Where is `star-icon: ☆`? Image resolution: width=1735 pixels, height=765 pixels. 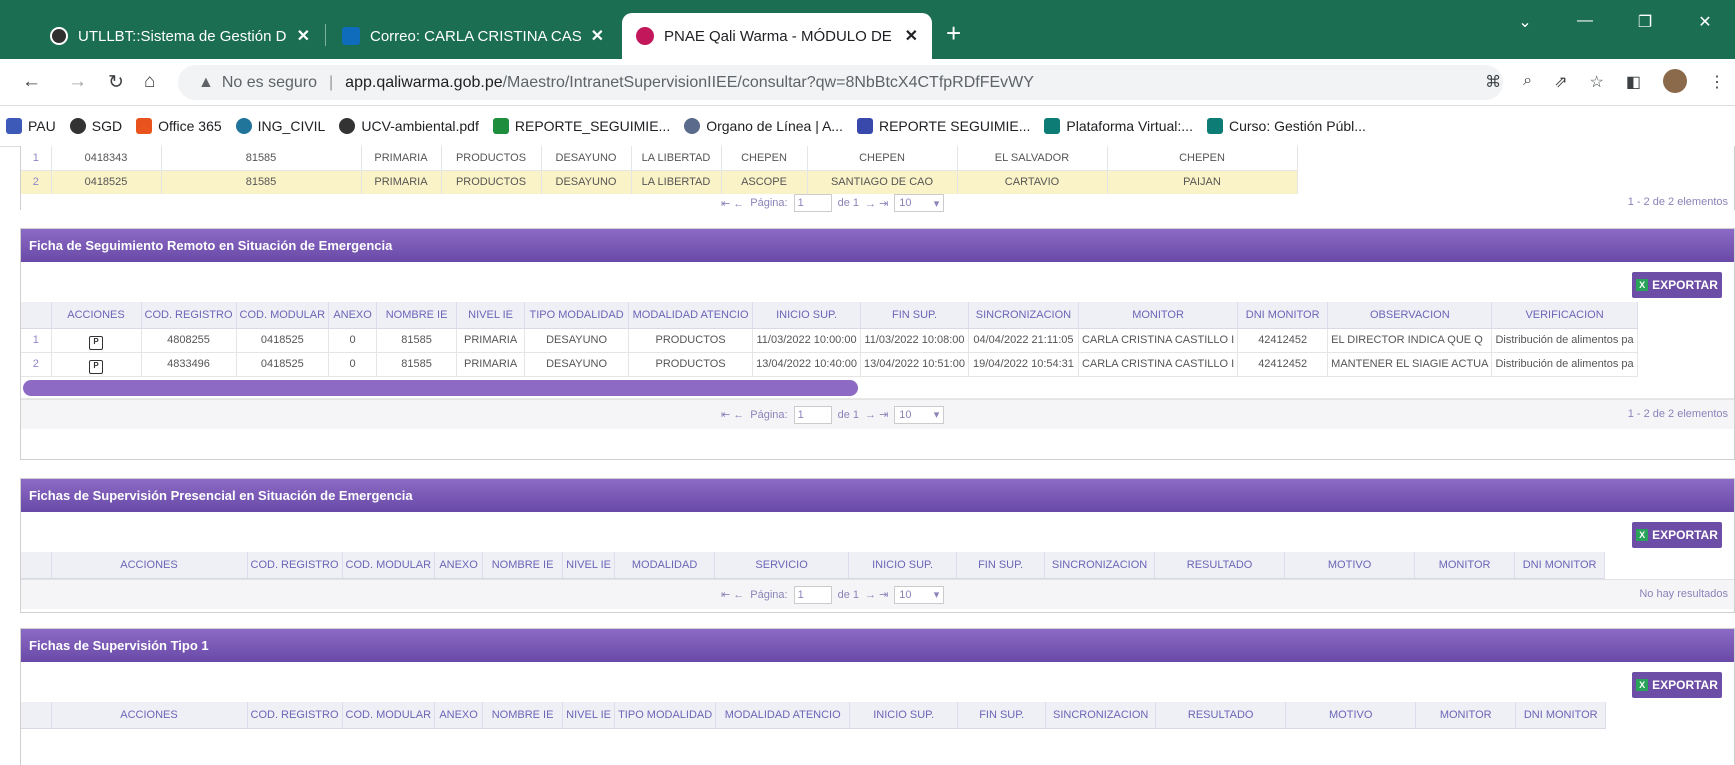
star-icon: ☆ is located at coordinates (1597, 82).